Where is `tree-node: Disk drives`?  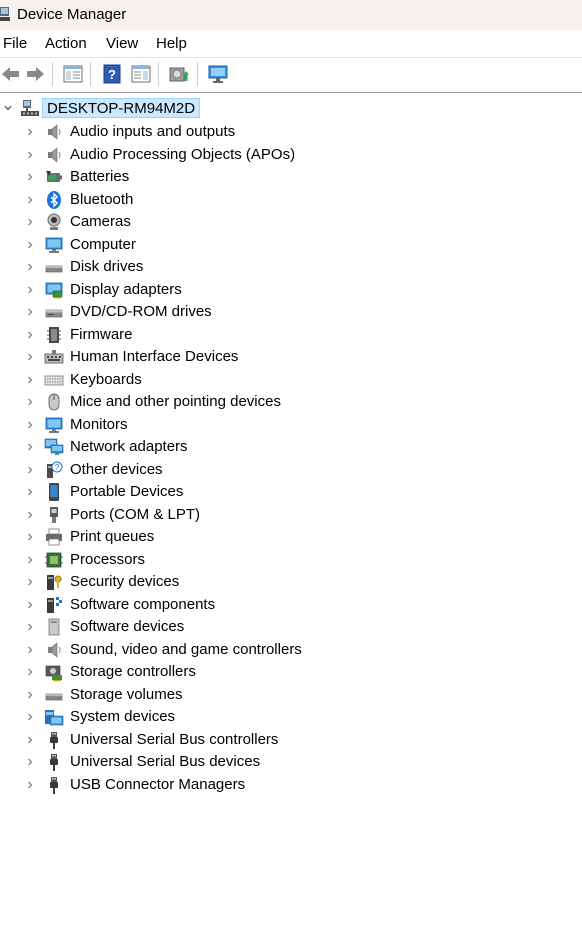 tree-node: Disk drives is located at coordinates (280, 267).